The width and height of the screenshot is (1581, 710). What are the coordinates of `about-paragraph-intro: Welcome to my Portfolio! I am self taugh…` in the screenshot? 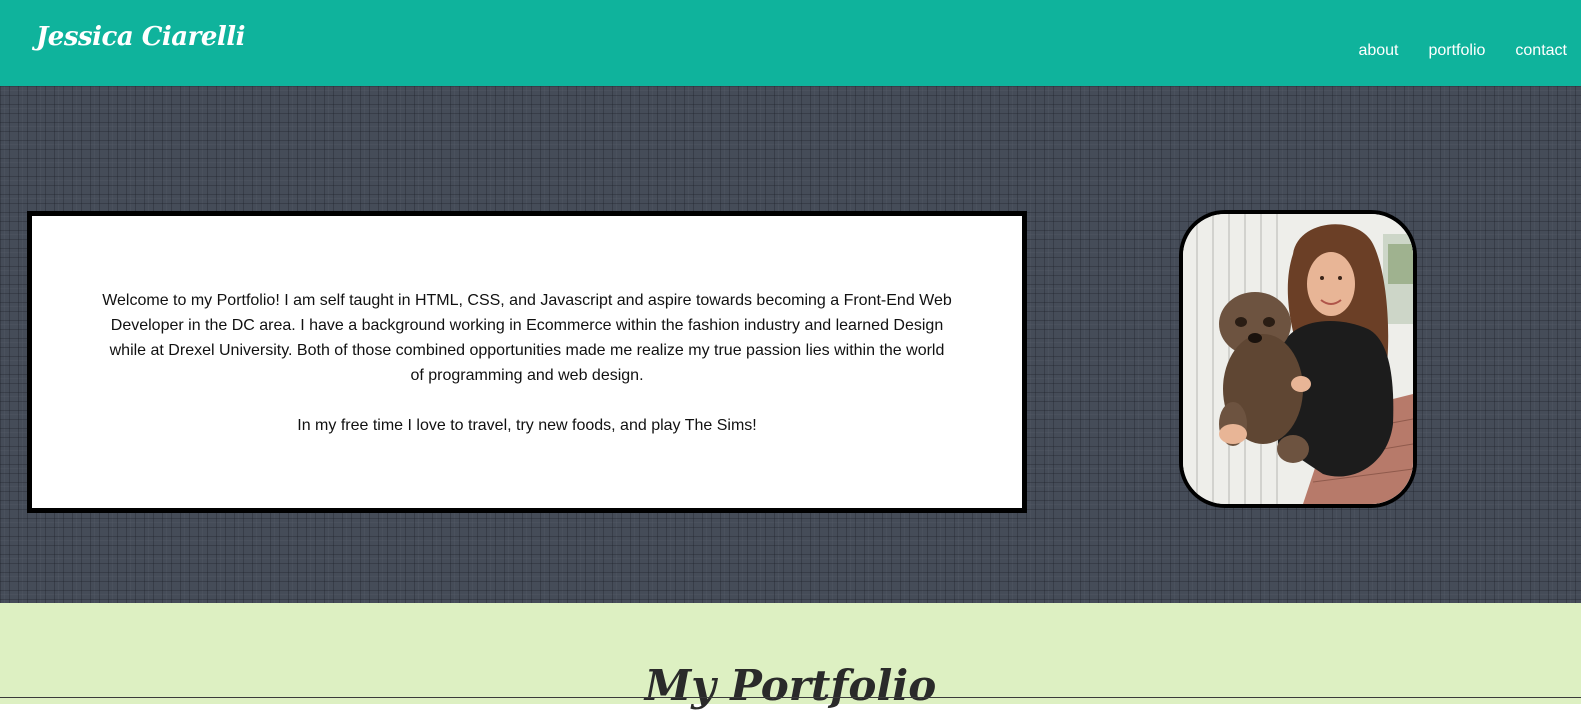 It's located at (527, 338).